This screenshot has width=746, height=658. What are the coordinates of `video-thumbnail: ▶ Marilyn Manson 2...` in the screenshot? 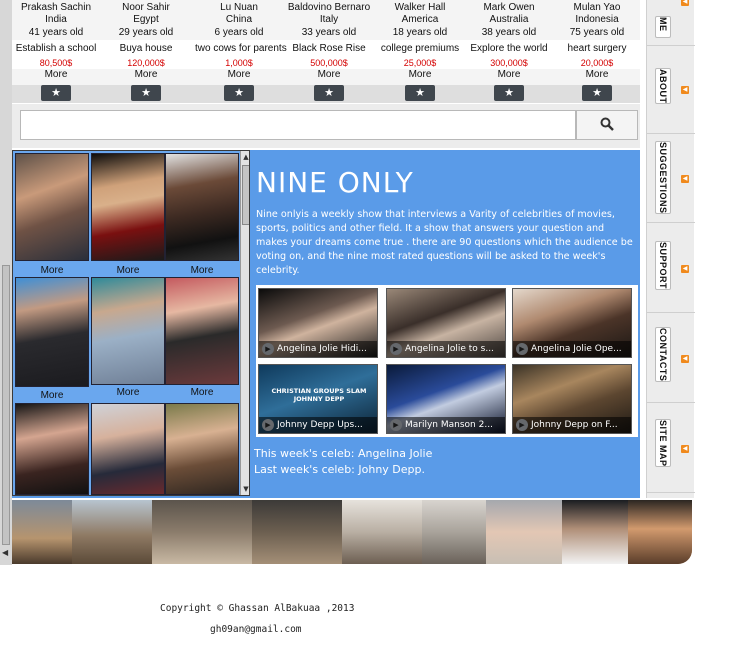 It's located at (446, 399).